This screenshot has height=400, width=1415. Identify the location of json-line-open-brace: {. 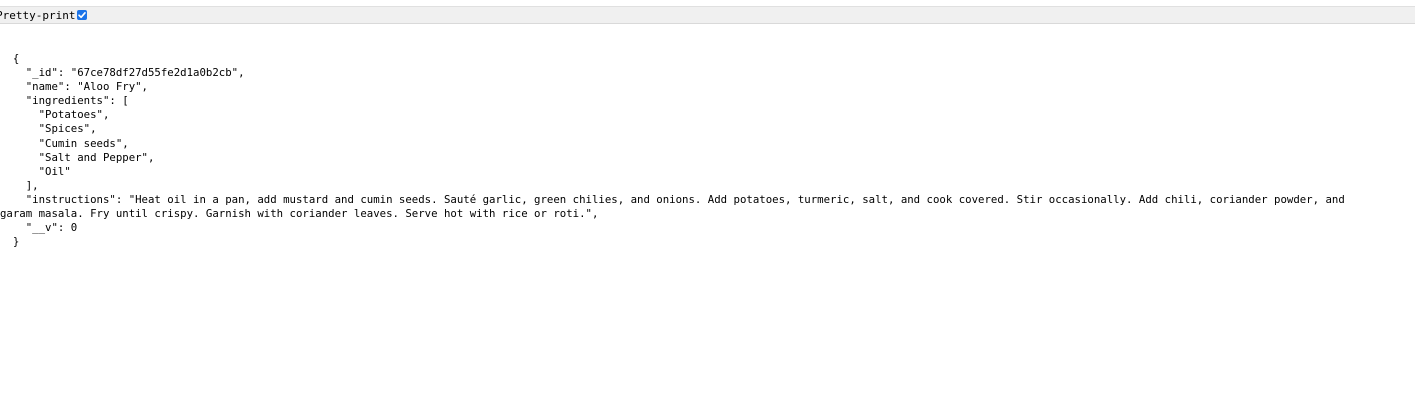
(10, 58).